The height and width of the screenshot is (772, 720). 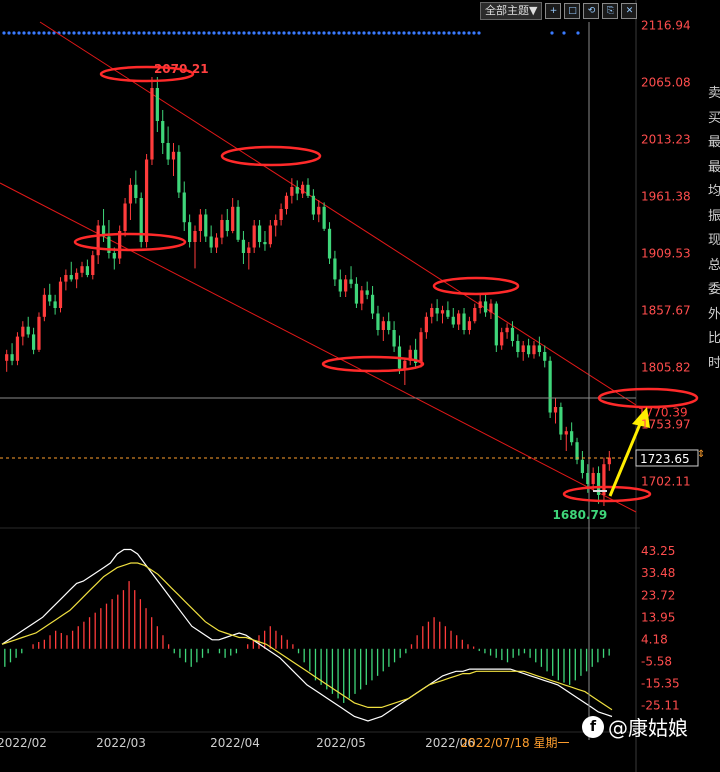 What do you see at coordinates (666, 311) in the screenshot?
I see `price-tick-label: 1857.67` at bounding box center [666, 311].